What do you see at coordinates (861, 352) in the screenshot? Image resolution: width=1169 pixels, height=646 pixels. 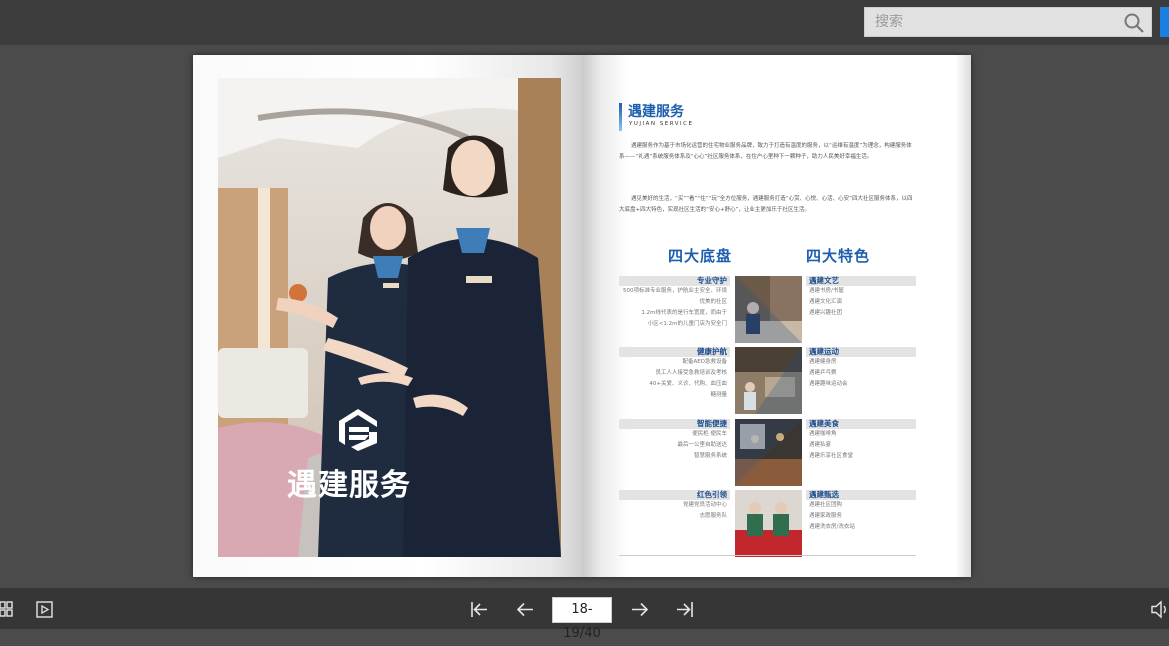 I see `section-title: 遇建运动` at bounding box center [861, 352].